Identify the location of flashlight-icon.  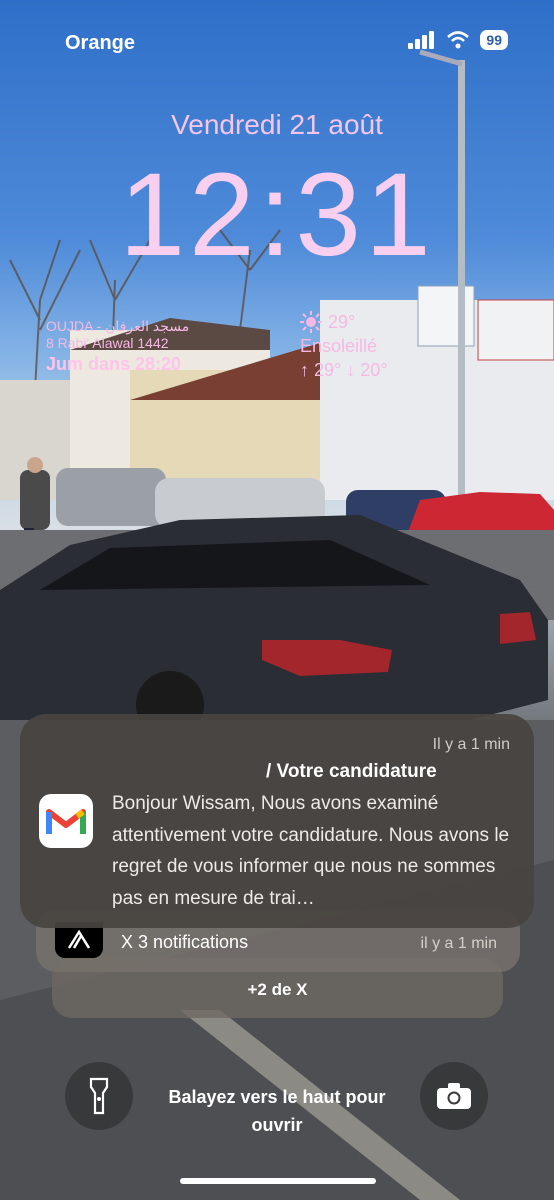
(99, 1096).